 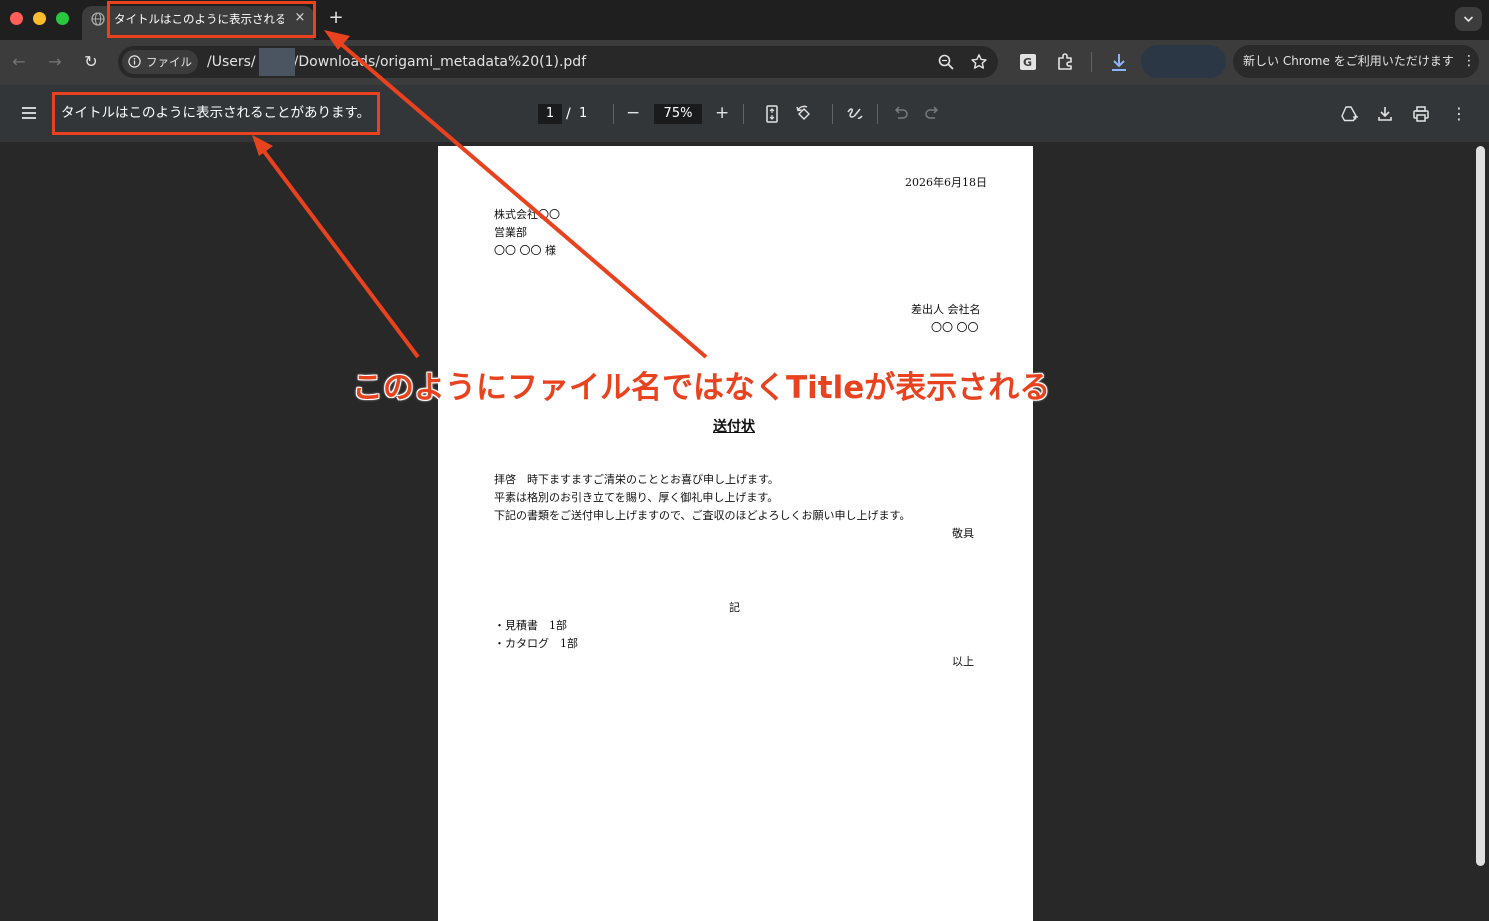 I want to click on draw-annotation-icon, so click(x=855, y=114).